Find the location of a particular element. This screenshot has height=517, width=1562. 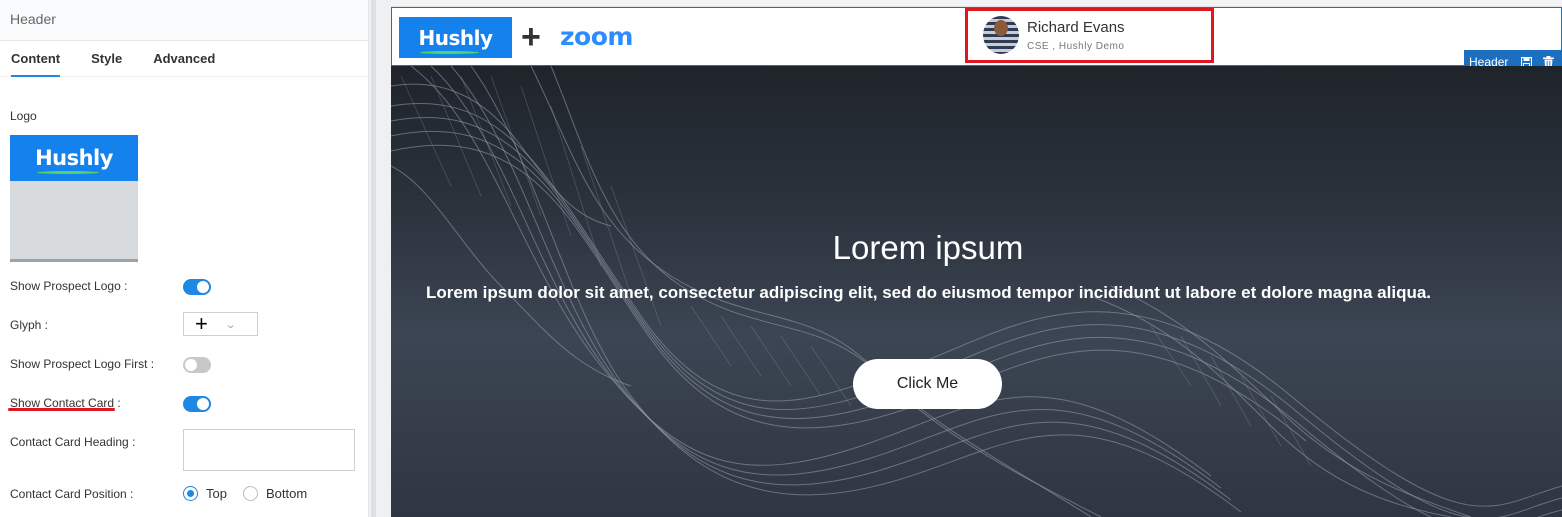

contact-card-heading-label: Contact Card Heading : is located at coordinates (73, 442).